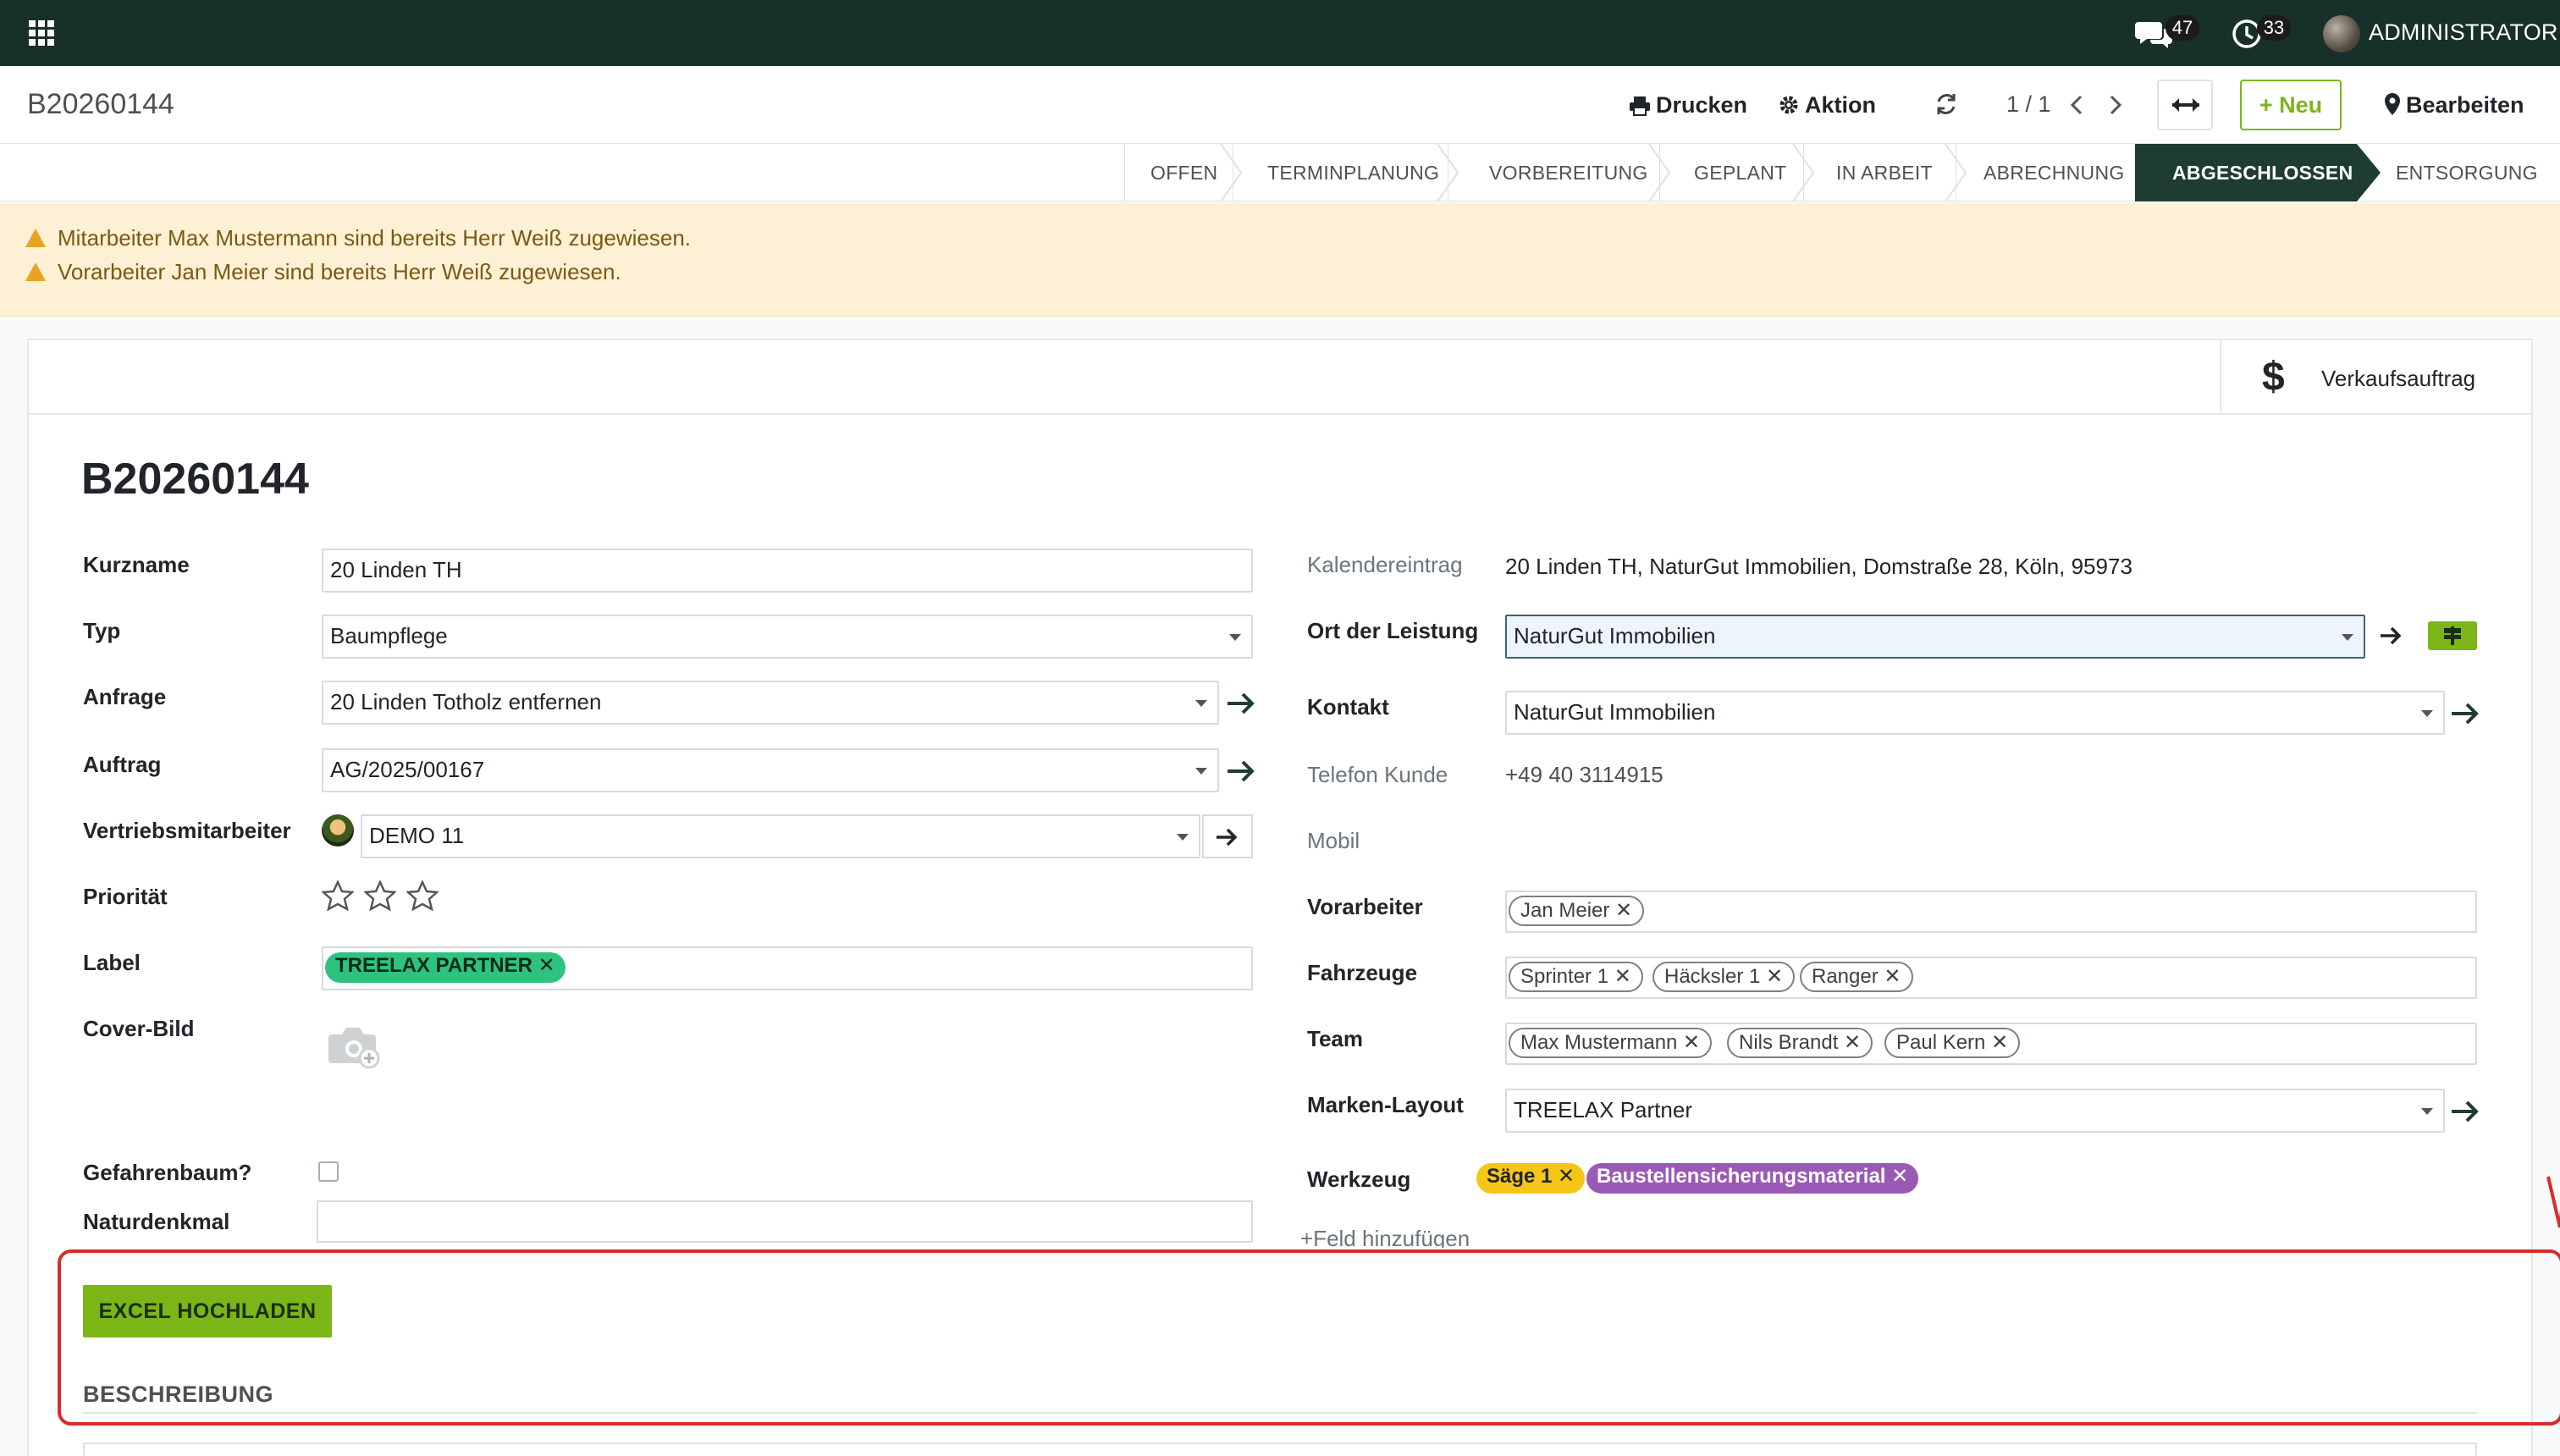 The image size is (2560, 1456). I want to click on chevron-right-icon, so click(2114, 105).